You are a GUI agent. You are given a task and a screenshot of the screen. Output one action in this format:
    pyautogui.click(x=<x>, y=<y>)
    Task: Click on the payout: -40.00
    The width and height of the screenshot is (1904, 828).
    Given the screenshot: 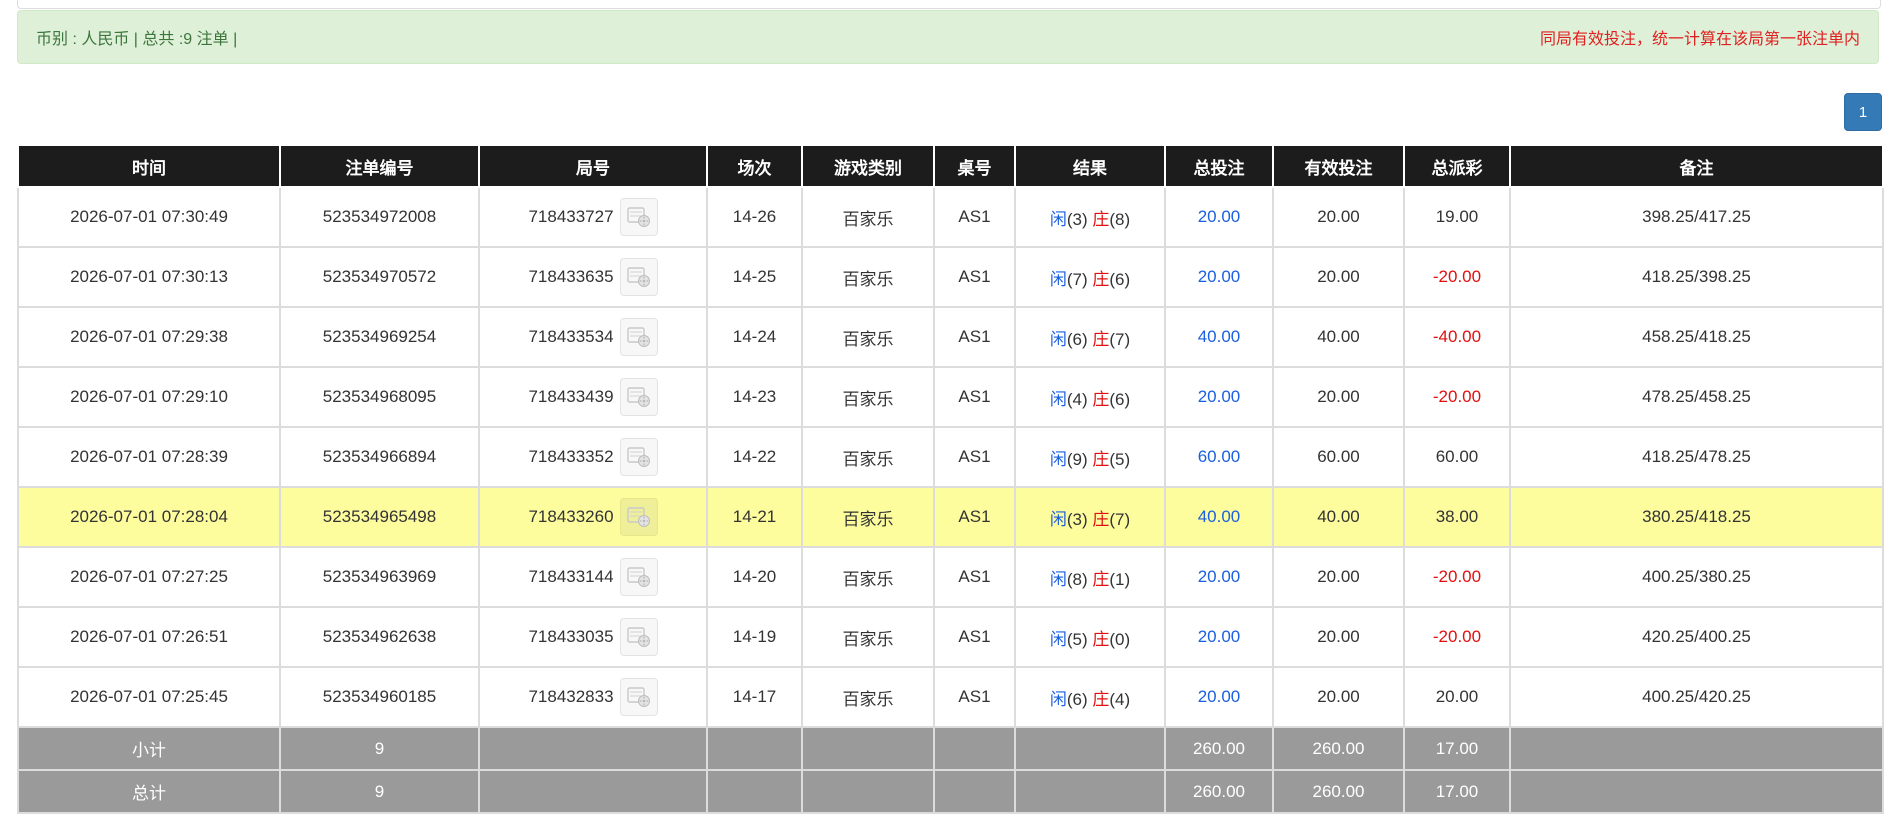 What is the action you would take?
    pyautogui.click(x=1457, y=337)
    